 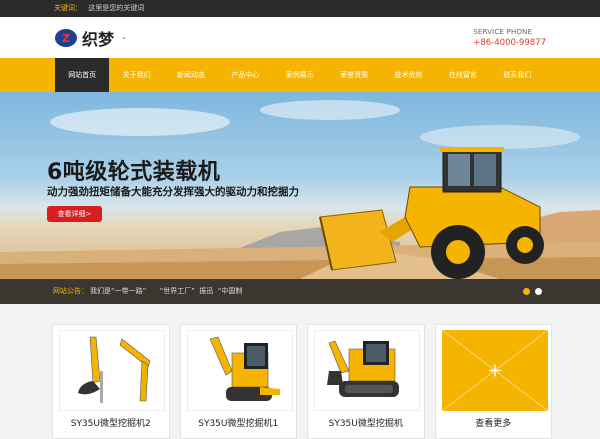 I want to click on nav-item-message: 在线留言, so click(x=463, y=75).